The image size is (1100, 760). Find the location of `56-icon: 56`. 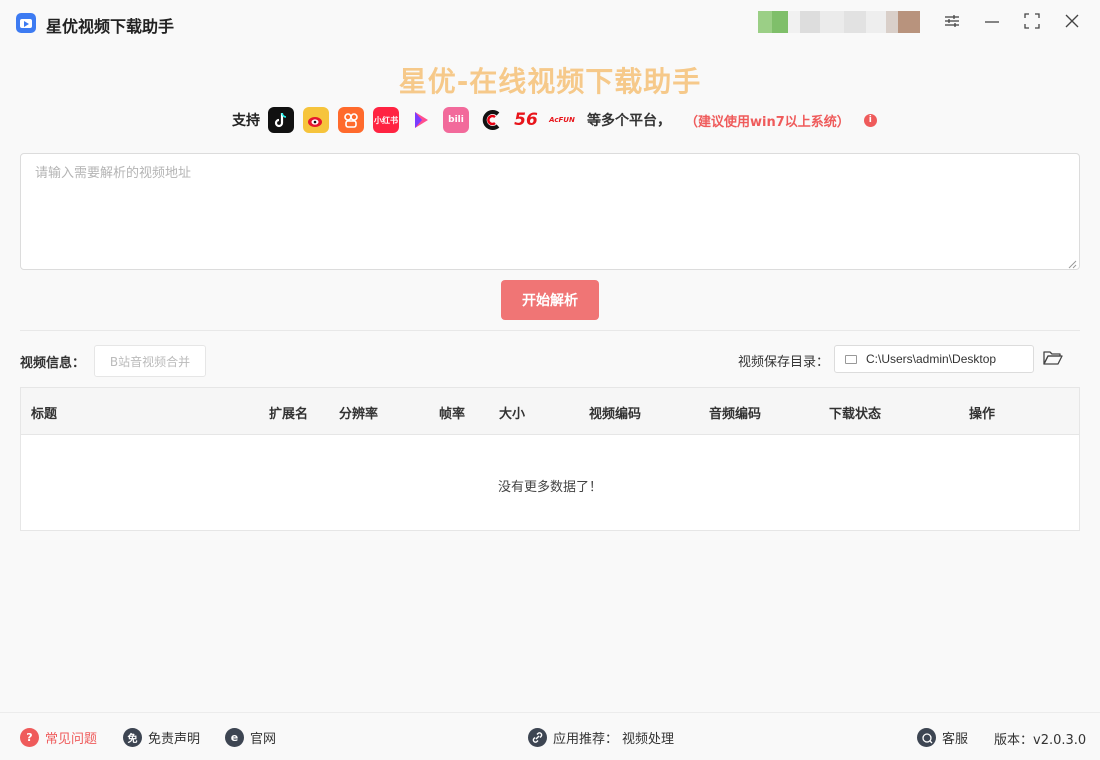

56-icon: 56 is located at coordinates (526, 120).